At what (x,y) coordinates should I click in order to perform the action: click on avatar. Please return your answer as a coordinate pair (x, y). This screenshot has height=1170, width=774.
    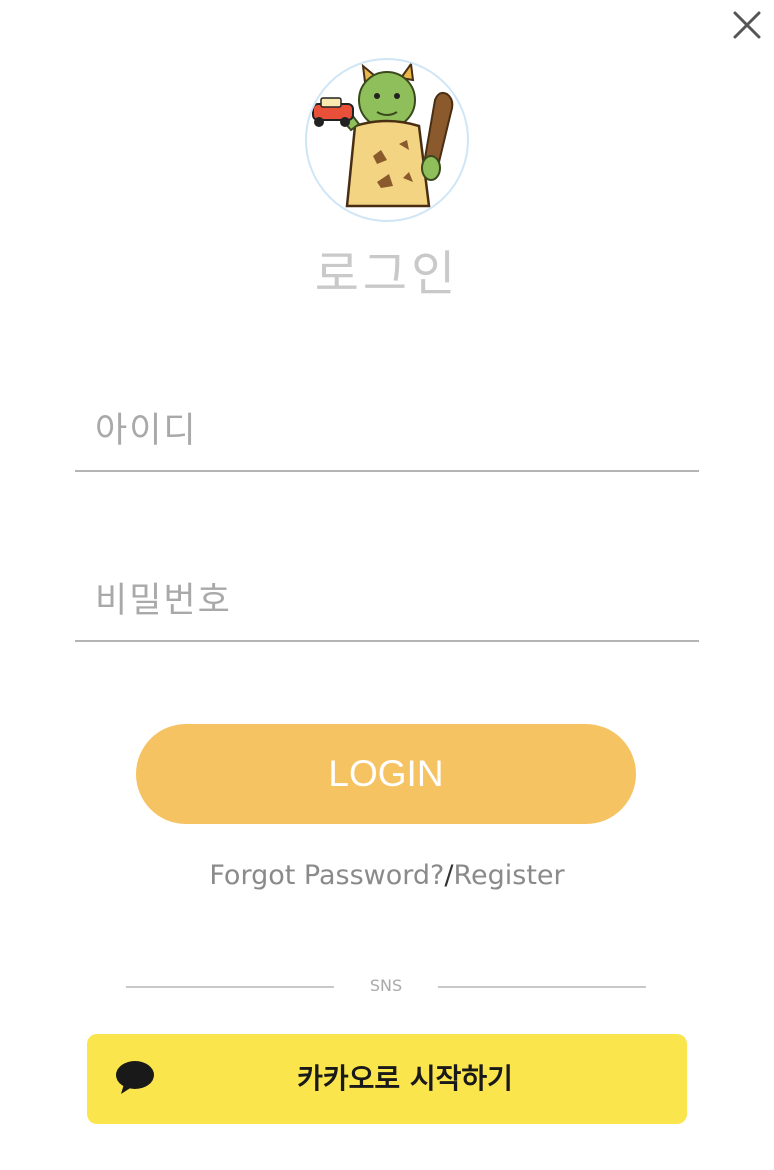
    Looking at the image, I should click on (387, 140).